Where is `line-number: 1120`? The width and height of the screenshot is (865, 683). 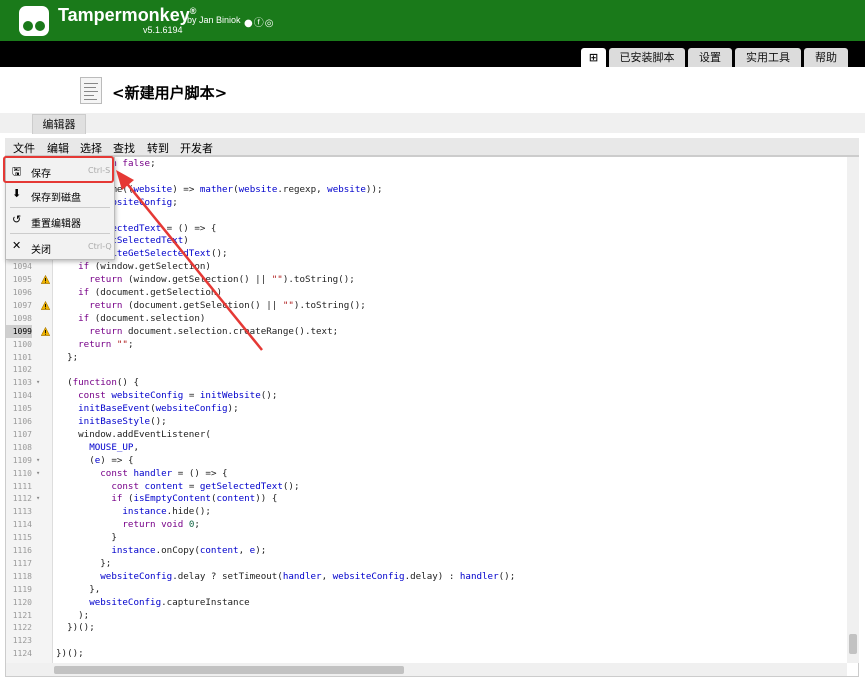 line-number: 1120 is located at coordinates (22, 602).